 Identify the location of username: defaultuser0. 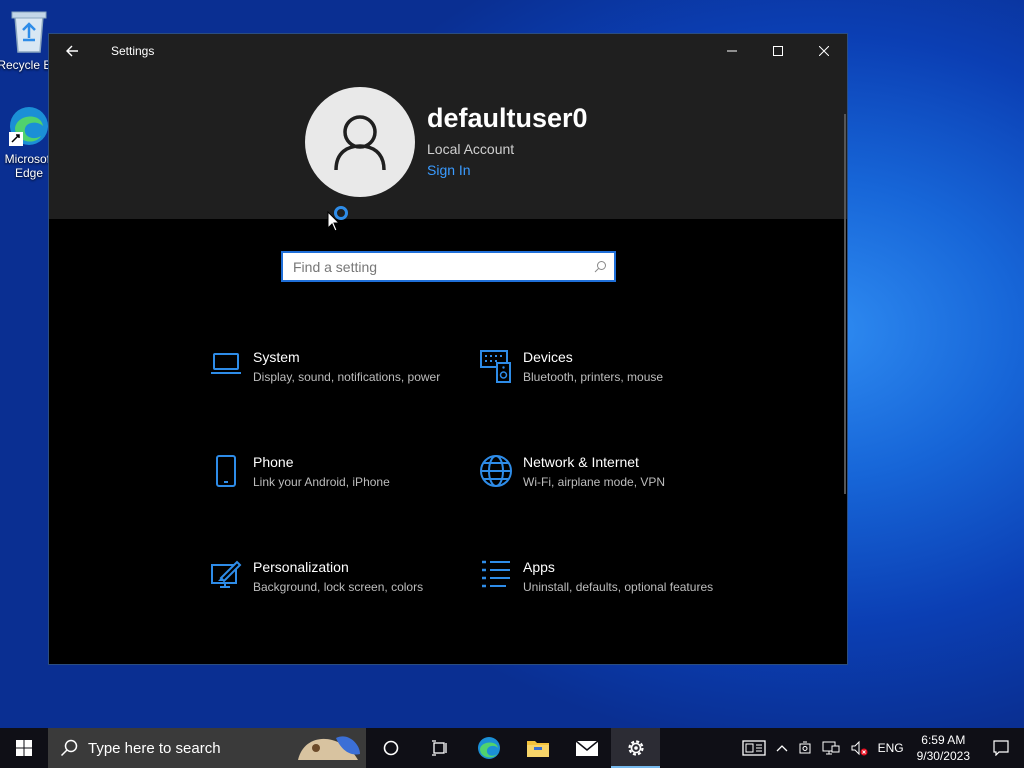
(507, 118).